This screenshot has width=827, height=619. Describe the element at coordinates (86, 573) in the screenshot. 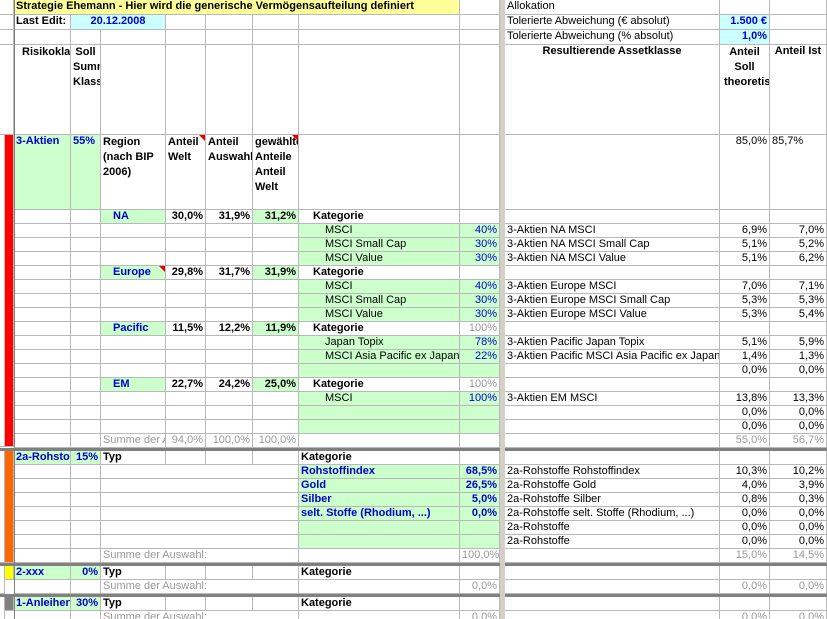

I see `class-pct-xxx: 0%` at that location.